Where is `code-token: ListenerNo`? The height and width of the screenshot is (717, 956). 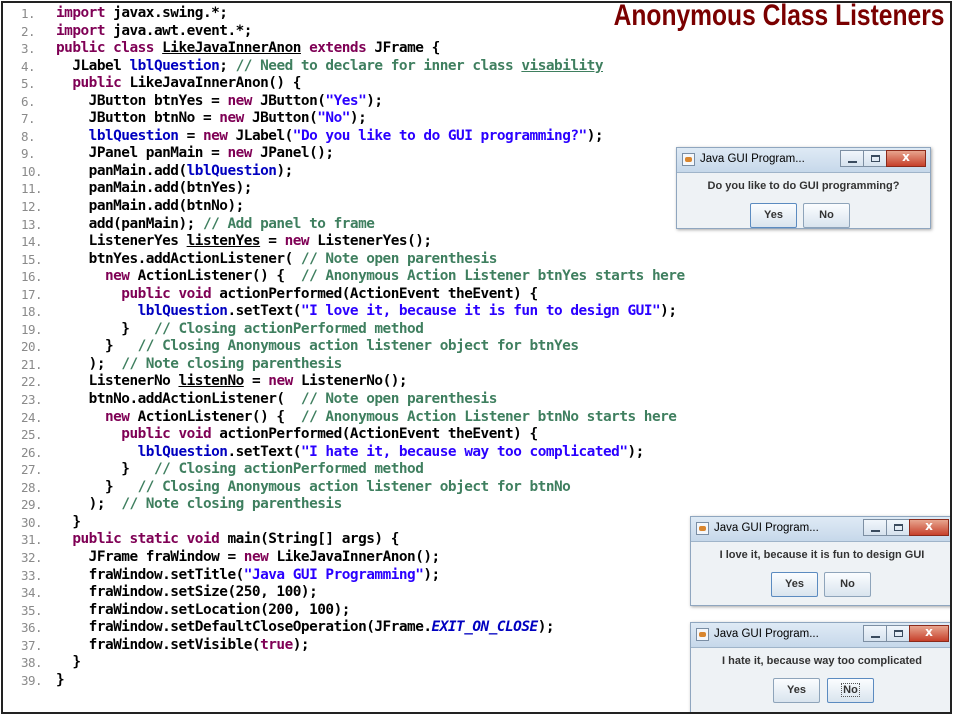
code-token: ListenerNo is located at coordinates (117, 381).